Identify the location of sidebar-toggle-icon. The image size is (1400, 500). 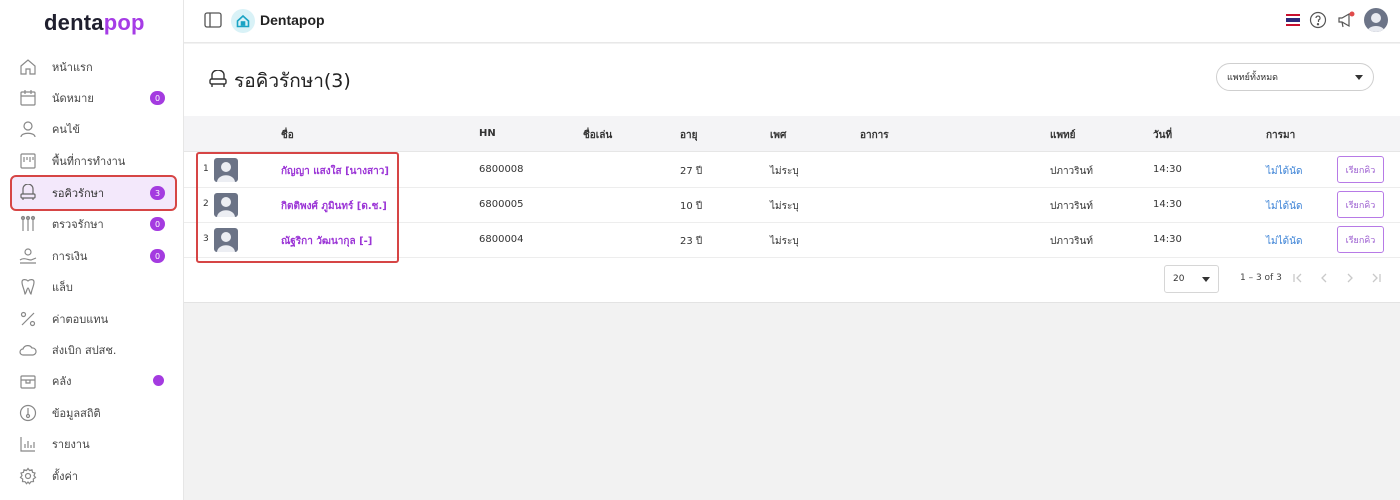
(213, 20).